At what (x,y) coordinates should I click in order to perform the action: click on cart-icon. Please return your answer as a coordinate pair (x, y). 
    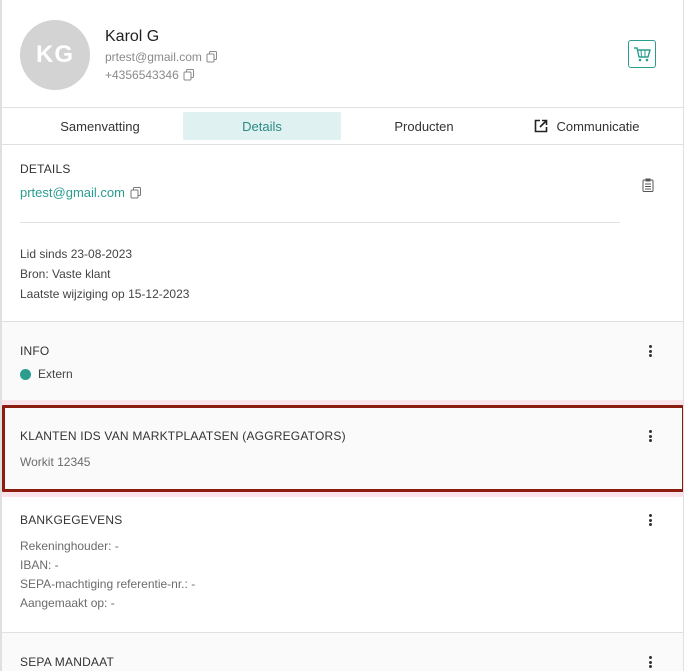
    Looking at the image, I should click on (642, 54).